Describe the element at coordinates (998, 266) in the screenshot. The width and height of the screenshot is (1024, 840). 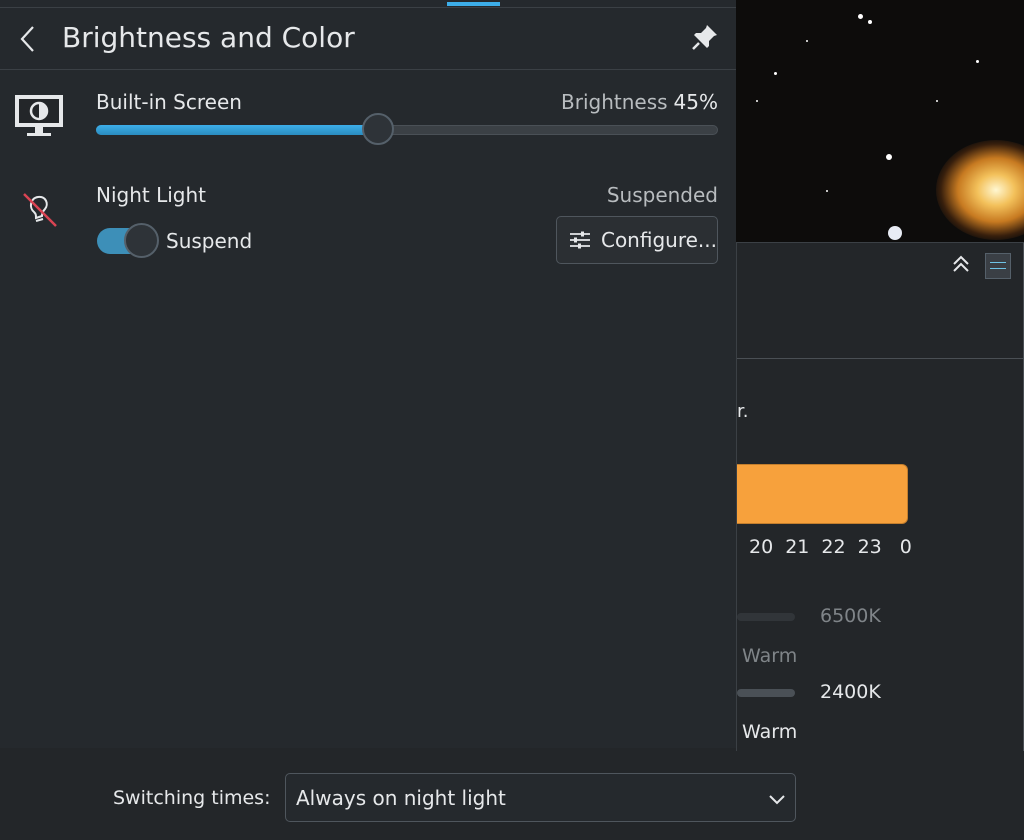
I see `filter-icon` at that location.